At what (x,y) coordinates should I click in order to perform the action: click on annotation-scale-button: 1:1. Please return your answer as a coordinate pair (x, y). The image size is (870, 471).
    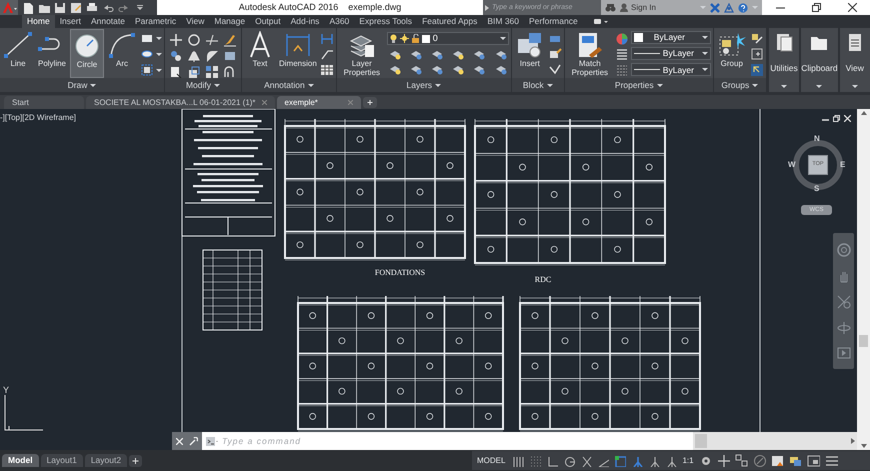
    Looking at the image, I should click on (688, 460).